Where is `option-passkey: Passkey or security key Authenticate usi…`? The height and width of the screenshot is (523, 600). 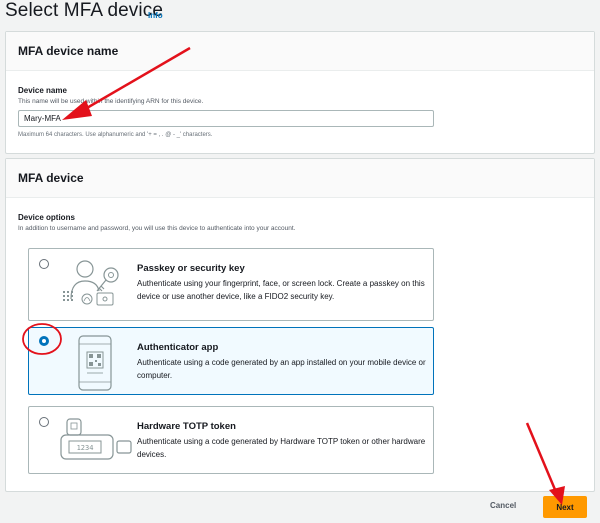
option-passkey: Passkey or security key Authenticate usi… is located at coordinates (231, 284).